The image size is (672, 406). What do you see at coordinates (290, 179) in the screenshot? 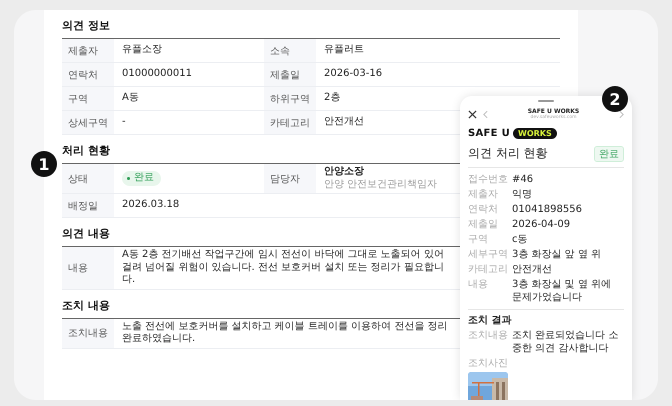
I see `table-label: 담당자` at bounding box center [290, 179].